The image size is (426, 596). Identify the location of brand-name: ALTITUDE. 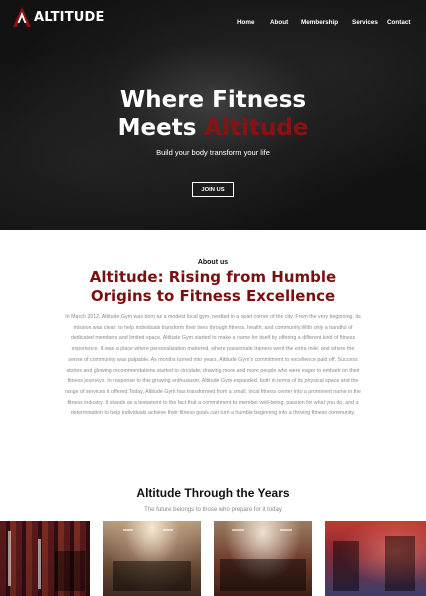
(69, 17).